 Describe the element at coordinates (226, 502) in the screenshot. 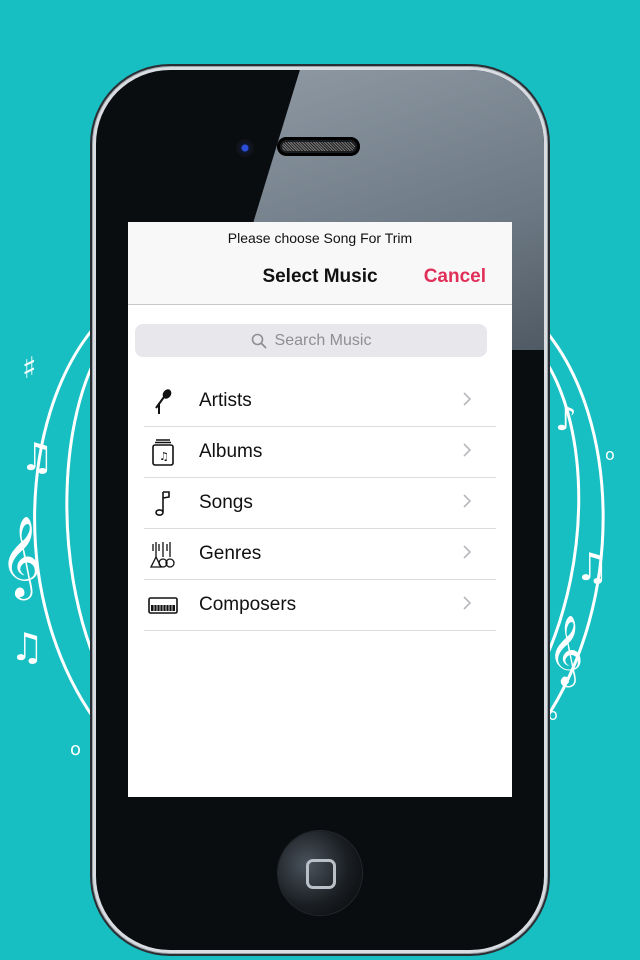

I see `list-item-label: Songs` at that location.